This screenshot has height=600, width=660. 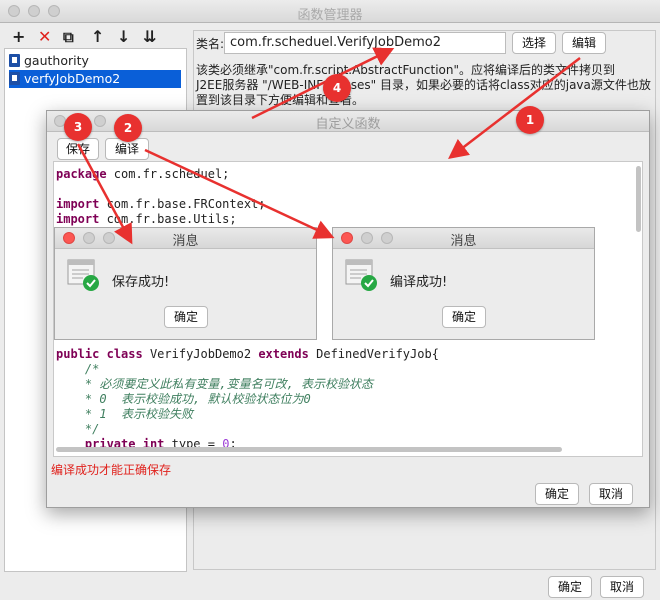 What do you see at coordinates (337, 88) in the screenshot?
I see `callout-4: 4` at bounding box center [337, 88].